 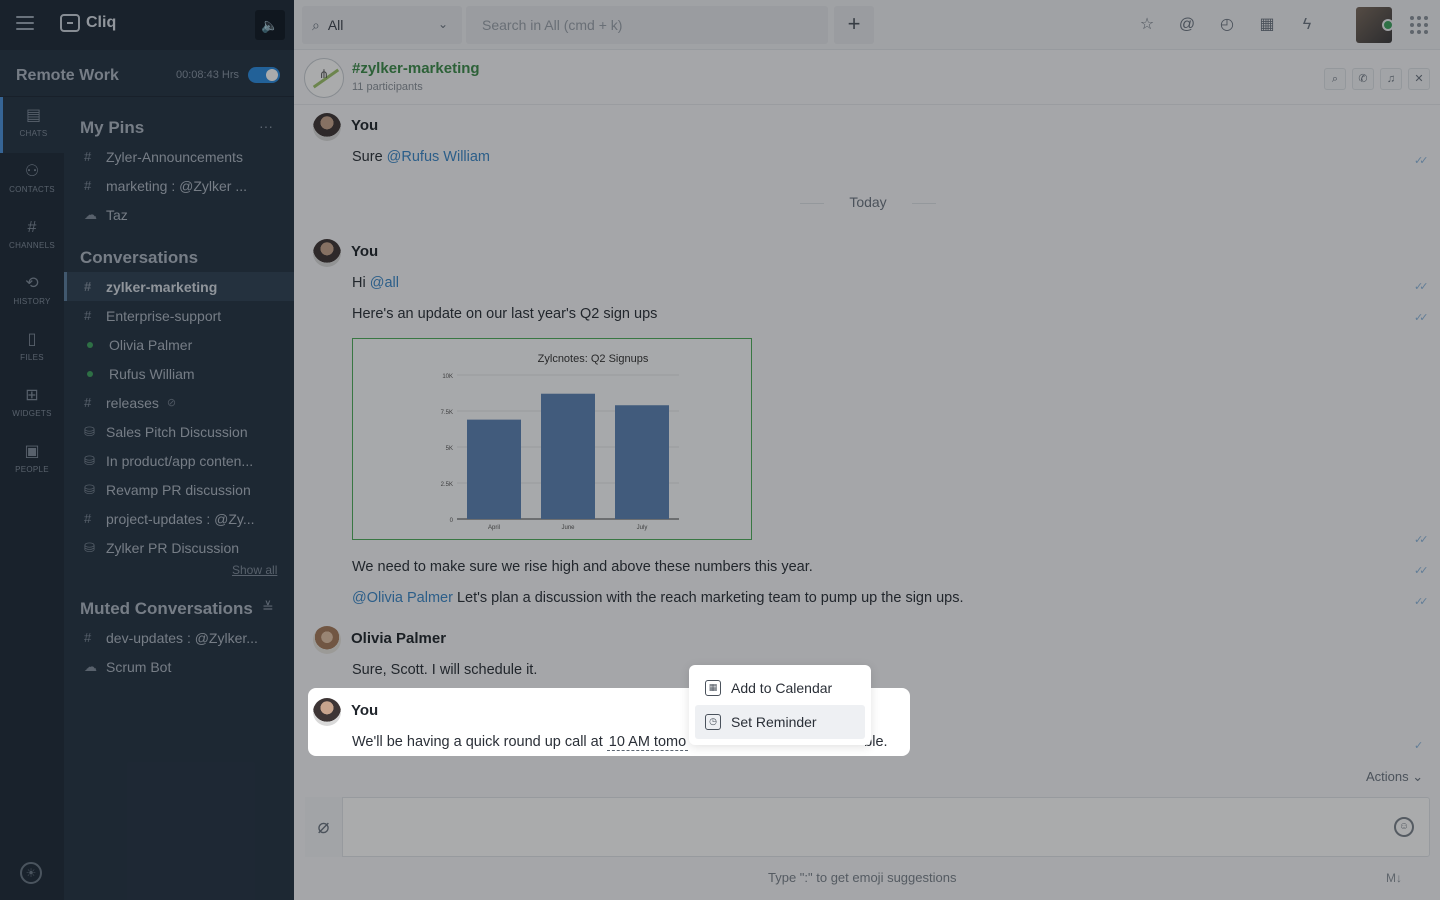 I want to click on list-item: Rufus William, so click(x=179, y=373).